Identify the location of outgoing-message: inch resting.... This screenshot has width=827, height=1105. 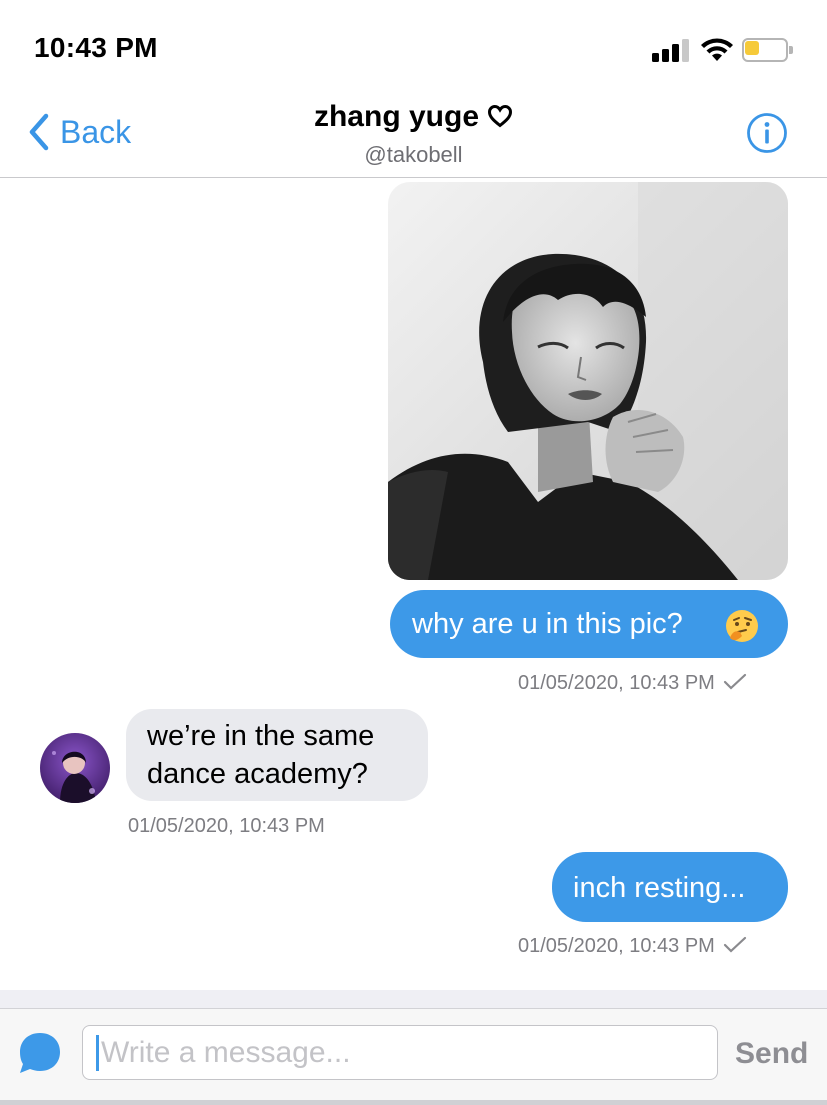
(670, 887).